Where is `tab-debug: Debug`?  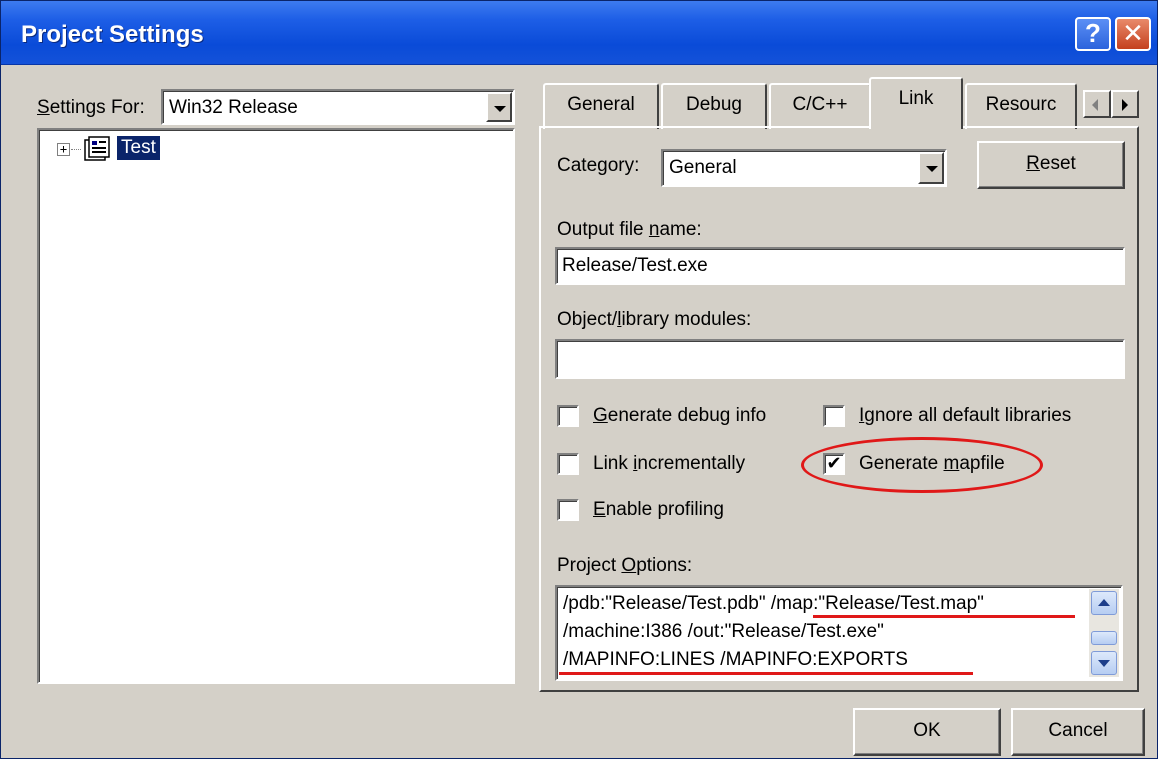
tab-debug: Debug is located at coordinates (714, 106).